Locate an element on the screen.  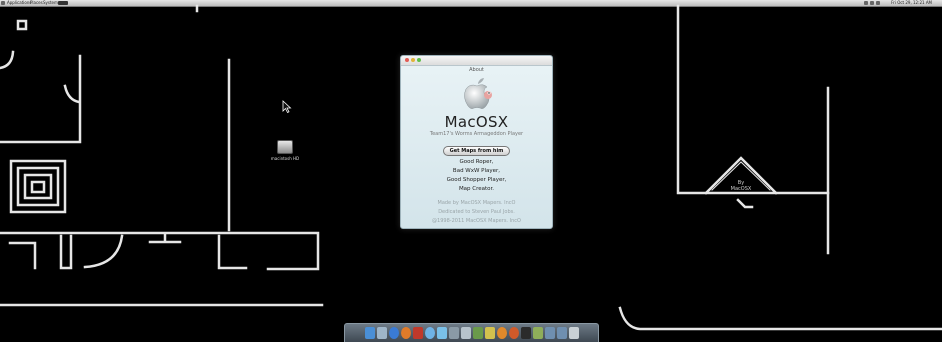
about-titlebar: About is located at coordinates (476, 64).